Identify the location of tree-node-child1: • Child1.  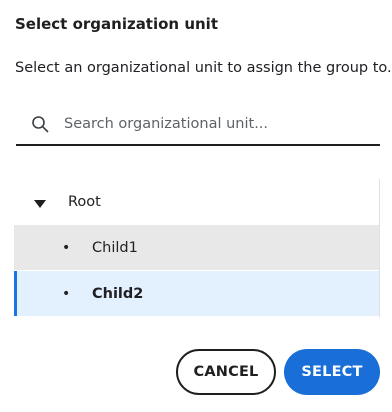
(197, 247).